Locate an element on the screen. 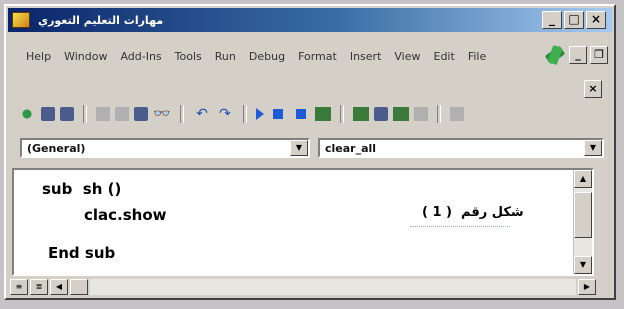 This screenshot has height=309, width=624. cut-icon is located at coordinates (103, 114).